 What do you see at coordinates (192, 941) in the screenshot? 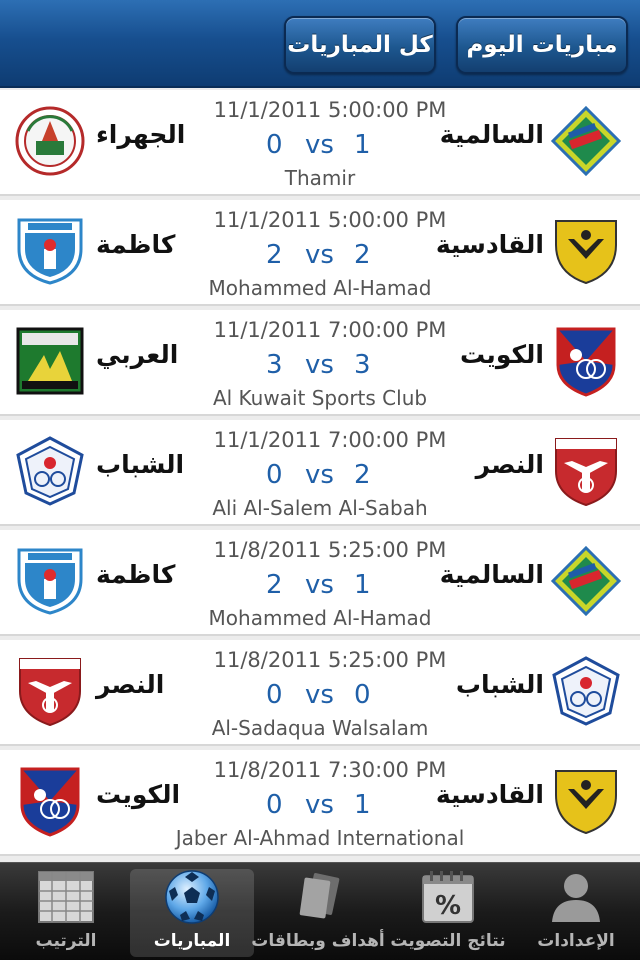
I see `tab-label: المباريات` at bounding box center [192, 941].